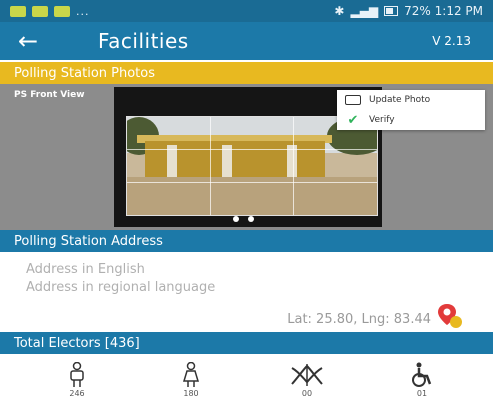 The width and height of the screenshot is (493, 405). Describe the element at coordinates (38, 41) in the screenshot. I see `back-arrow-icon: ←` at that location.